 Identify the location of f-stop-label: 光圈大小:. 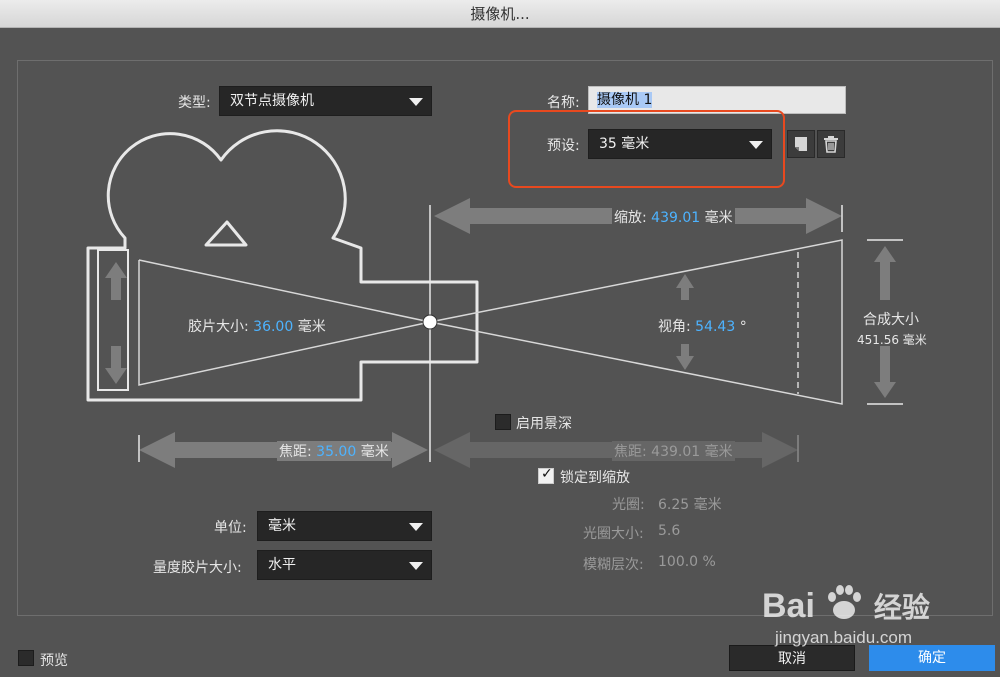
(613, 534).